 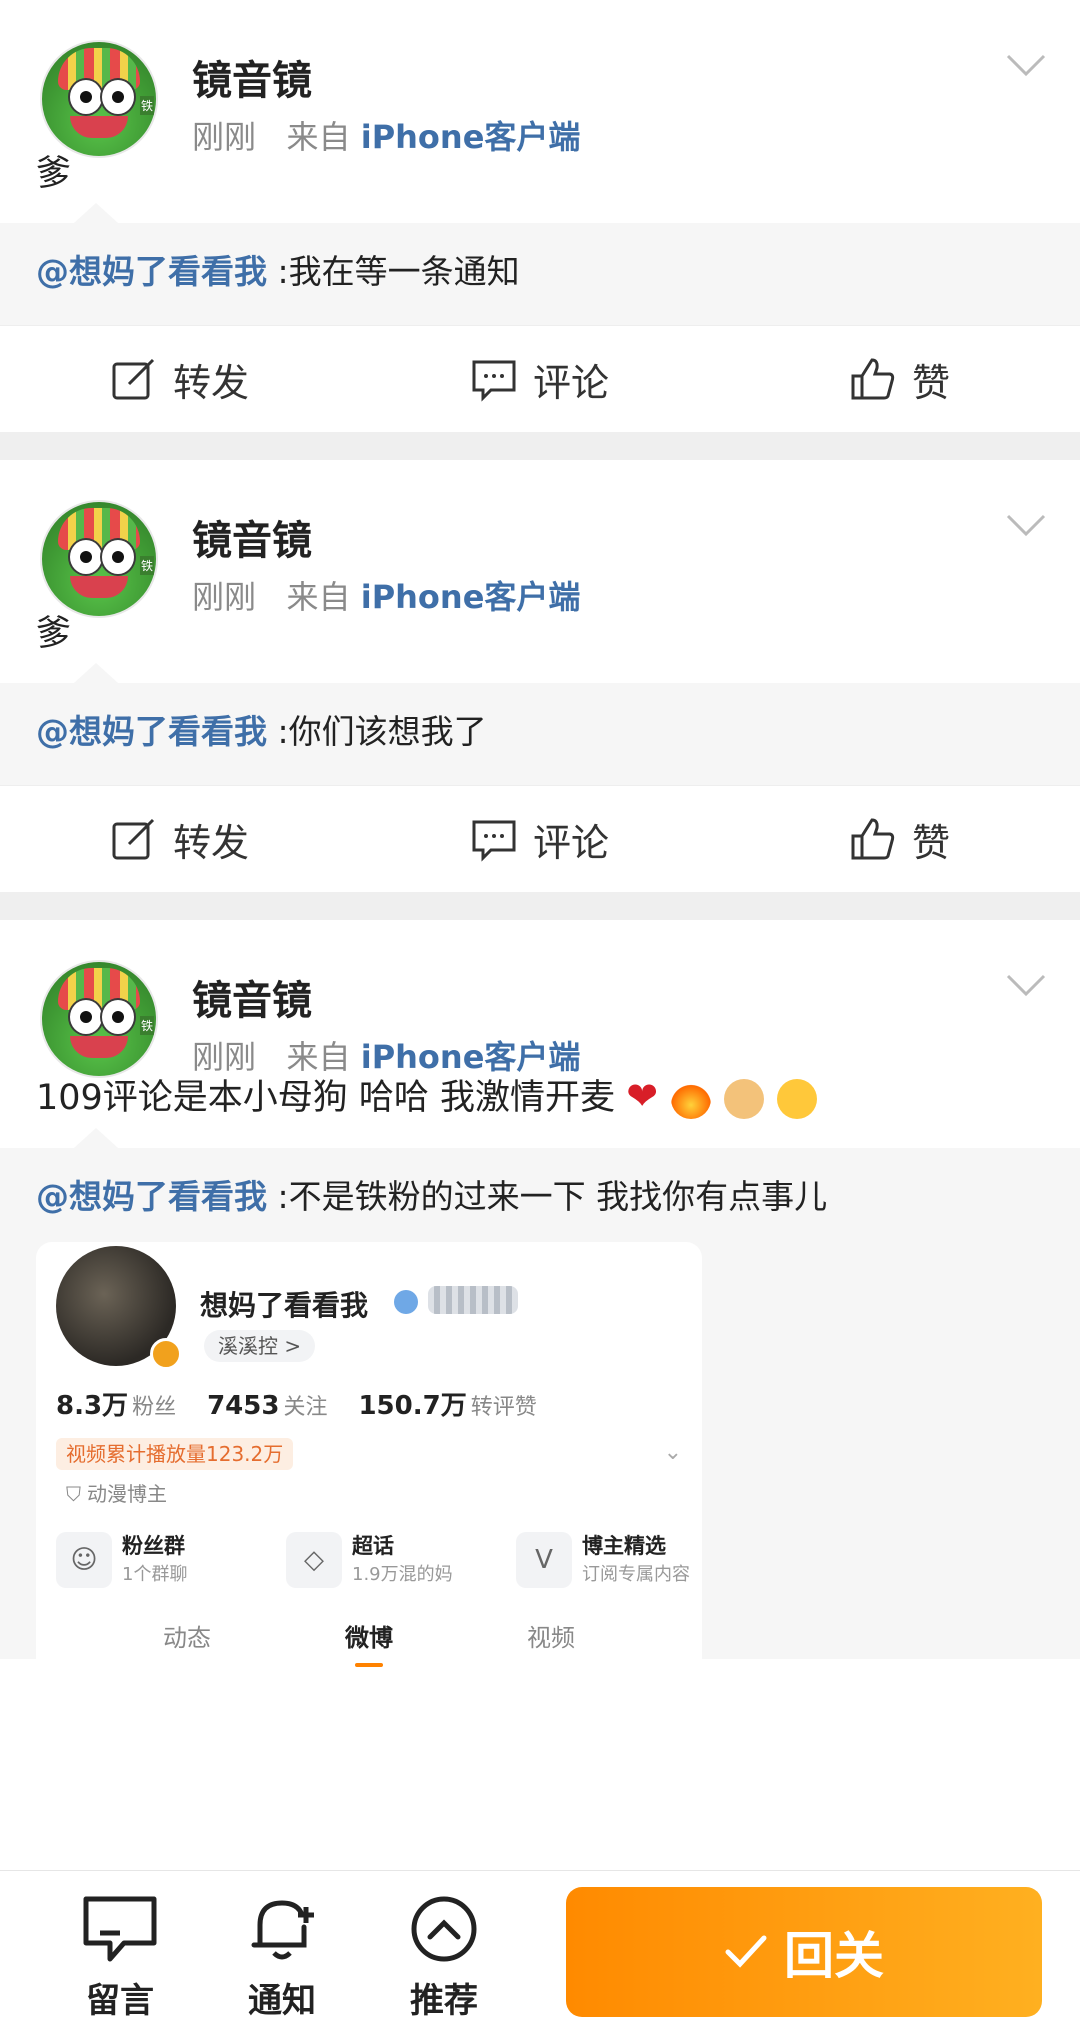 I want to click on super-topic-pill: 溪溪控 >, so click(x=260, y=1345).